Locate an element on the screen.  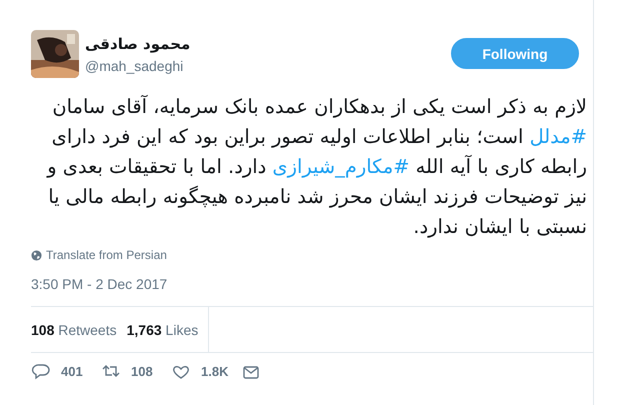
hashtag-link: #مدلل is located at coordinates (558, 136).